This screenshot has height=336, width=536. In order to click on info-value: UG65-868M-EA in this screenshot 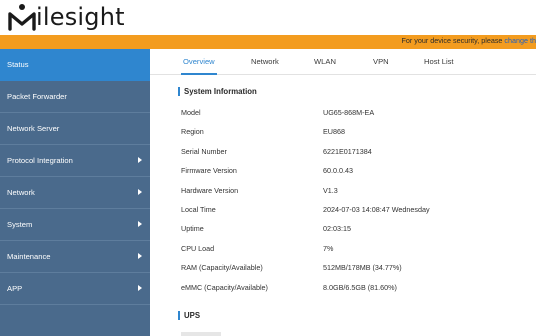, I will do `click(349, 112)`.